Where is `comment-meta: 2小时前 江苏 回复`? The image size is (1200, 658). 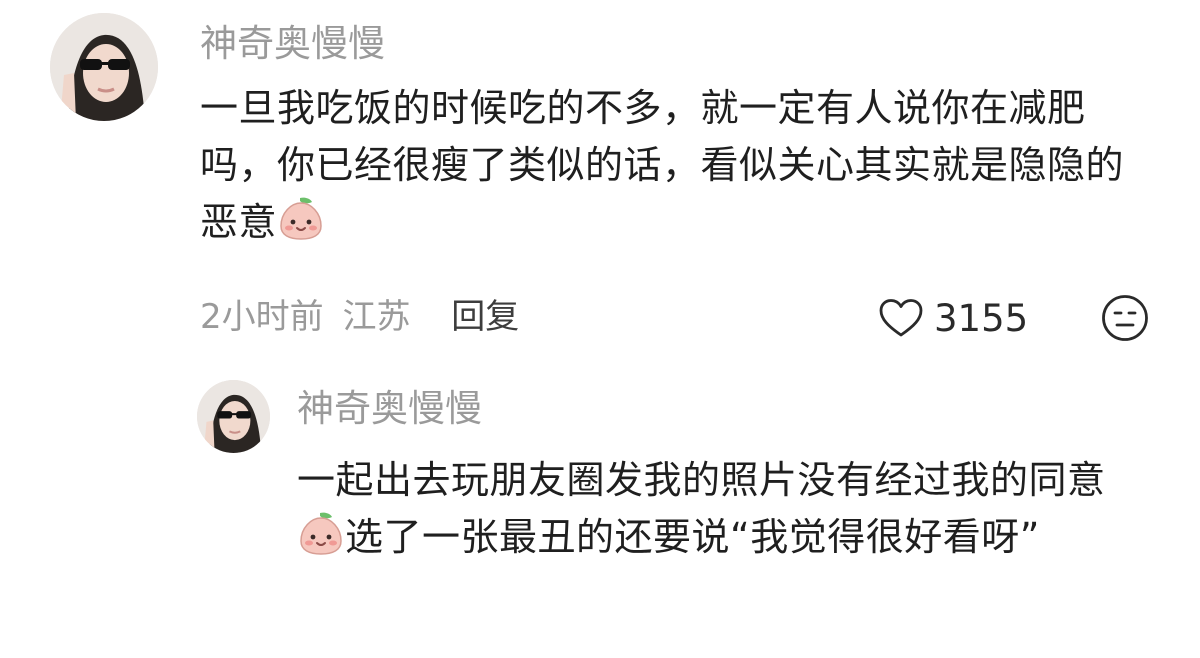 comment-meta: 2小时前 江苏 回复 is located at coordinates (359, 317).